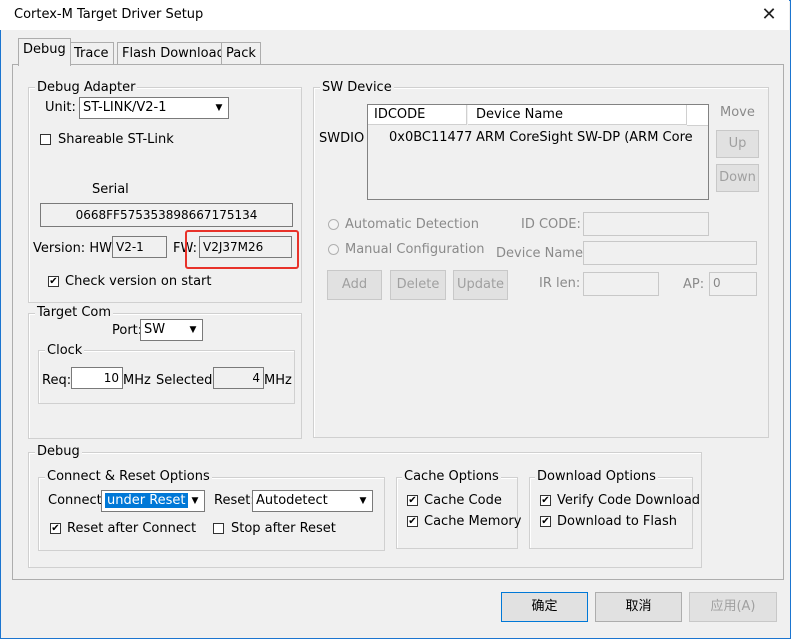 The image size is (791, 639). What do you see at coordinates (697, 115) in the screenshot?
I see `col-filler-header` at bounding box center [697, 115].